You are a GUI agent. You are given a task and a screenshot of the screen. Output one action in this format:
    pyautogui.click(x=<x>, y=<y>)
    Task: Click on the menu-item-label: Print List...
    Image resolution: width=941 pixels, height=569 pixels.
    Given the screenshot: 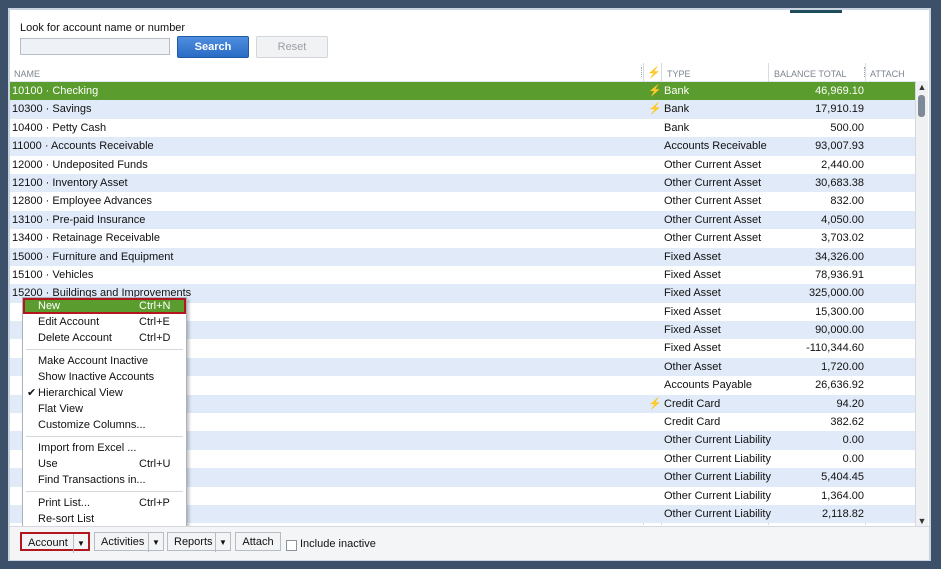 What is the action you would take?
    pyautogui.click(x=64, y=503)
    